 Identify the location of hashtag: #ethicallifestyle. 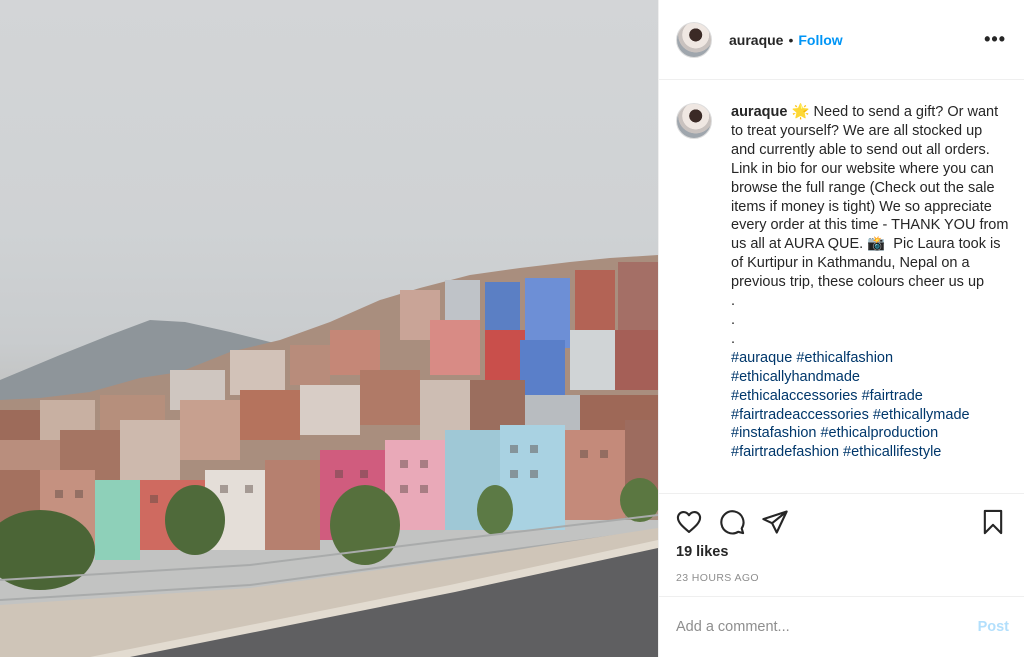
(892, 452).